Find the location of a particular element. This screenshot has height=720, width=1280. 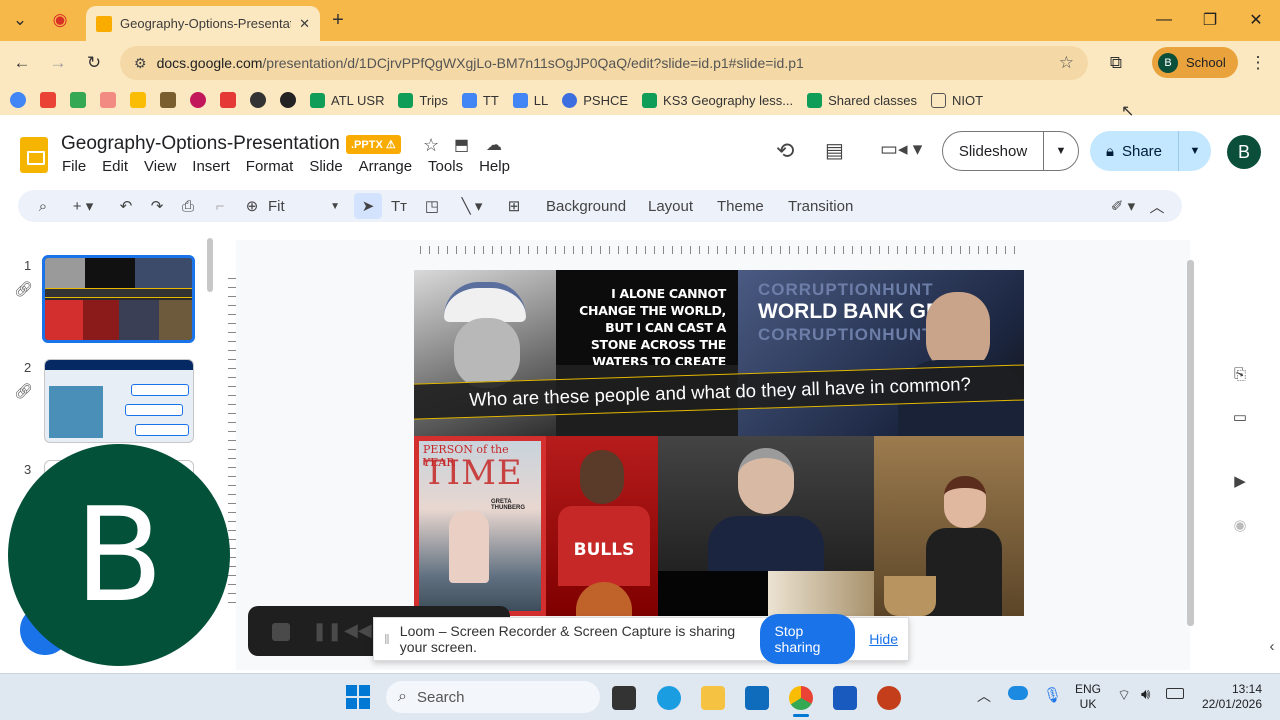

collapse-toolbar-icon: ︿ is located at coordinates (1157, 206).